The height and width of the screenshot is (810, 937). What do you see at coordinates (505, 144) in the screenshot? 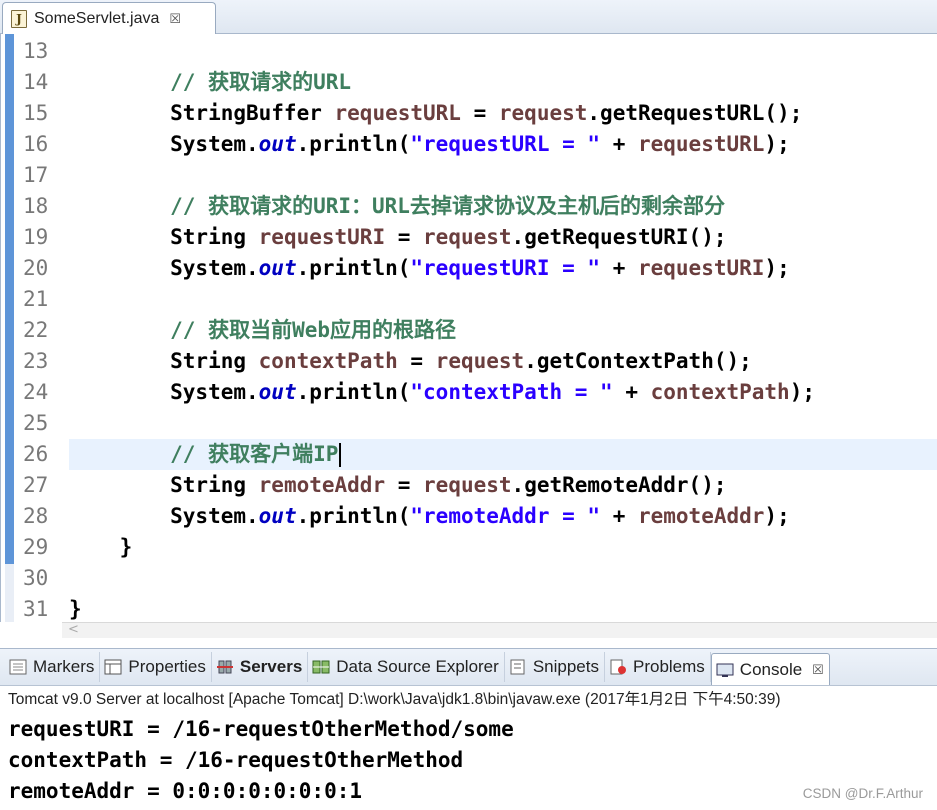
I see `code-token-string: "requestURL = "` at bounding box center [505, 144].